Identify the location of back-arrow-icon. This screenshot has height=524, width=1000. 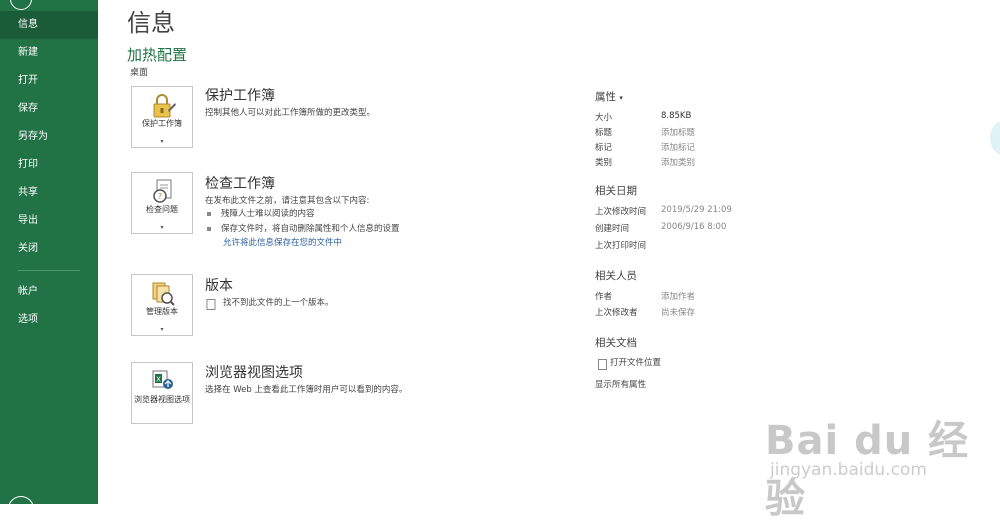
(21, 5).